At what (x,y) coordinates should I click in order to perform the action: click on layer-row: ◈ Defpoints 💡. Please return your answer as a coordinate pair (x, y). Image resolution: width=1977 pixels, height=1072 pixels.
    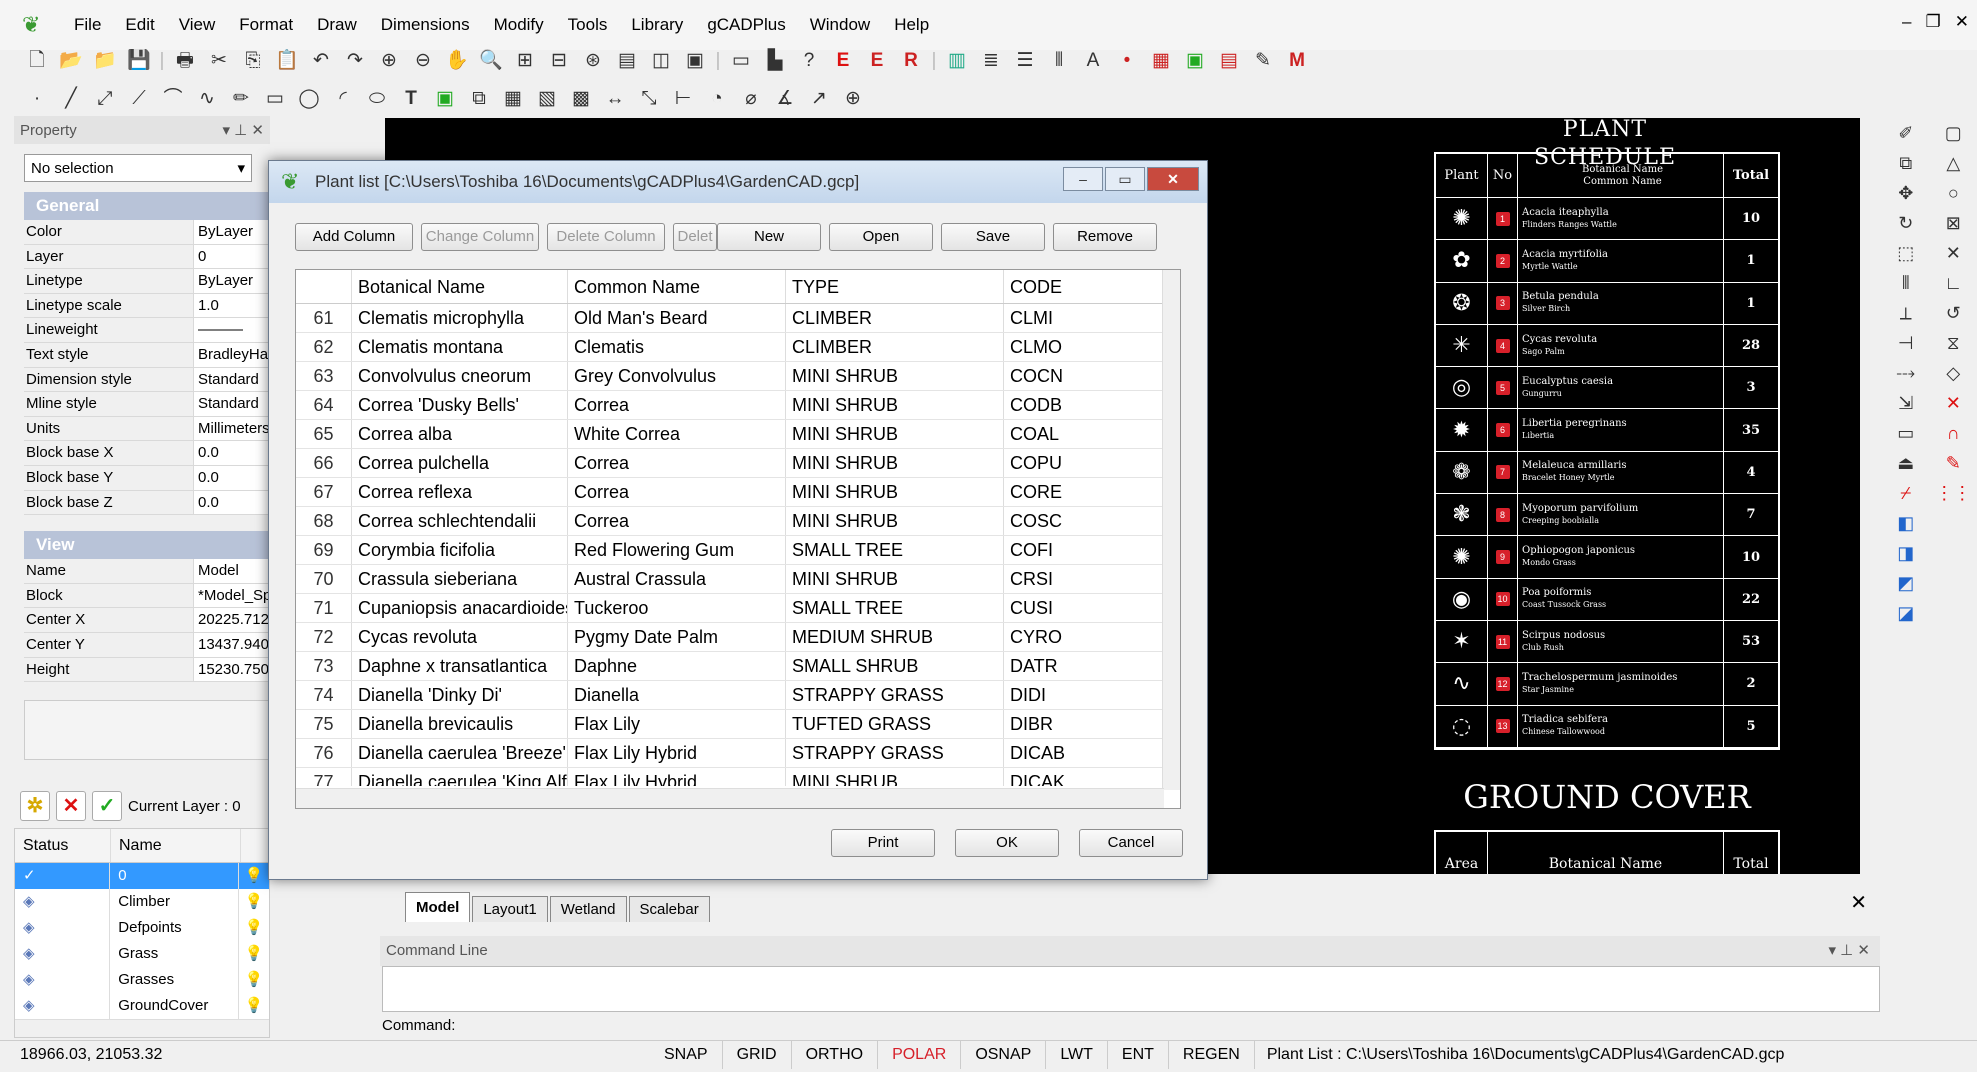
    Looking at the image, I should click on (142, 928).